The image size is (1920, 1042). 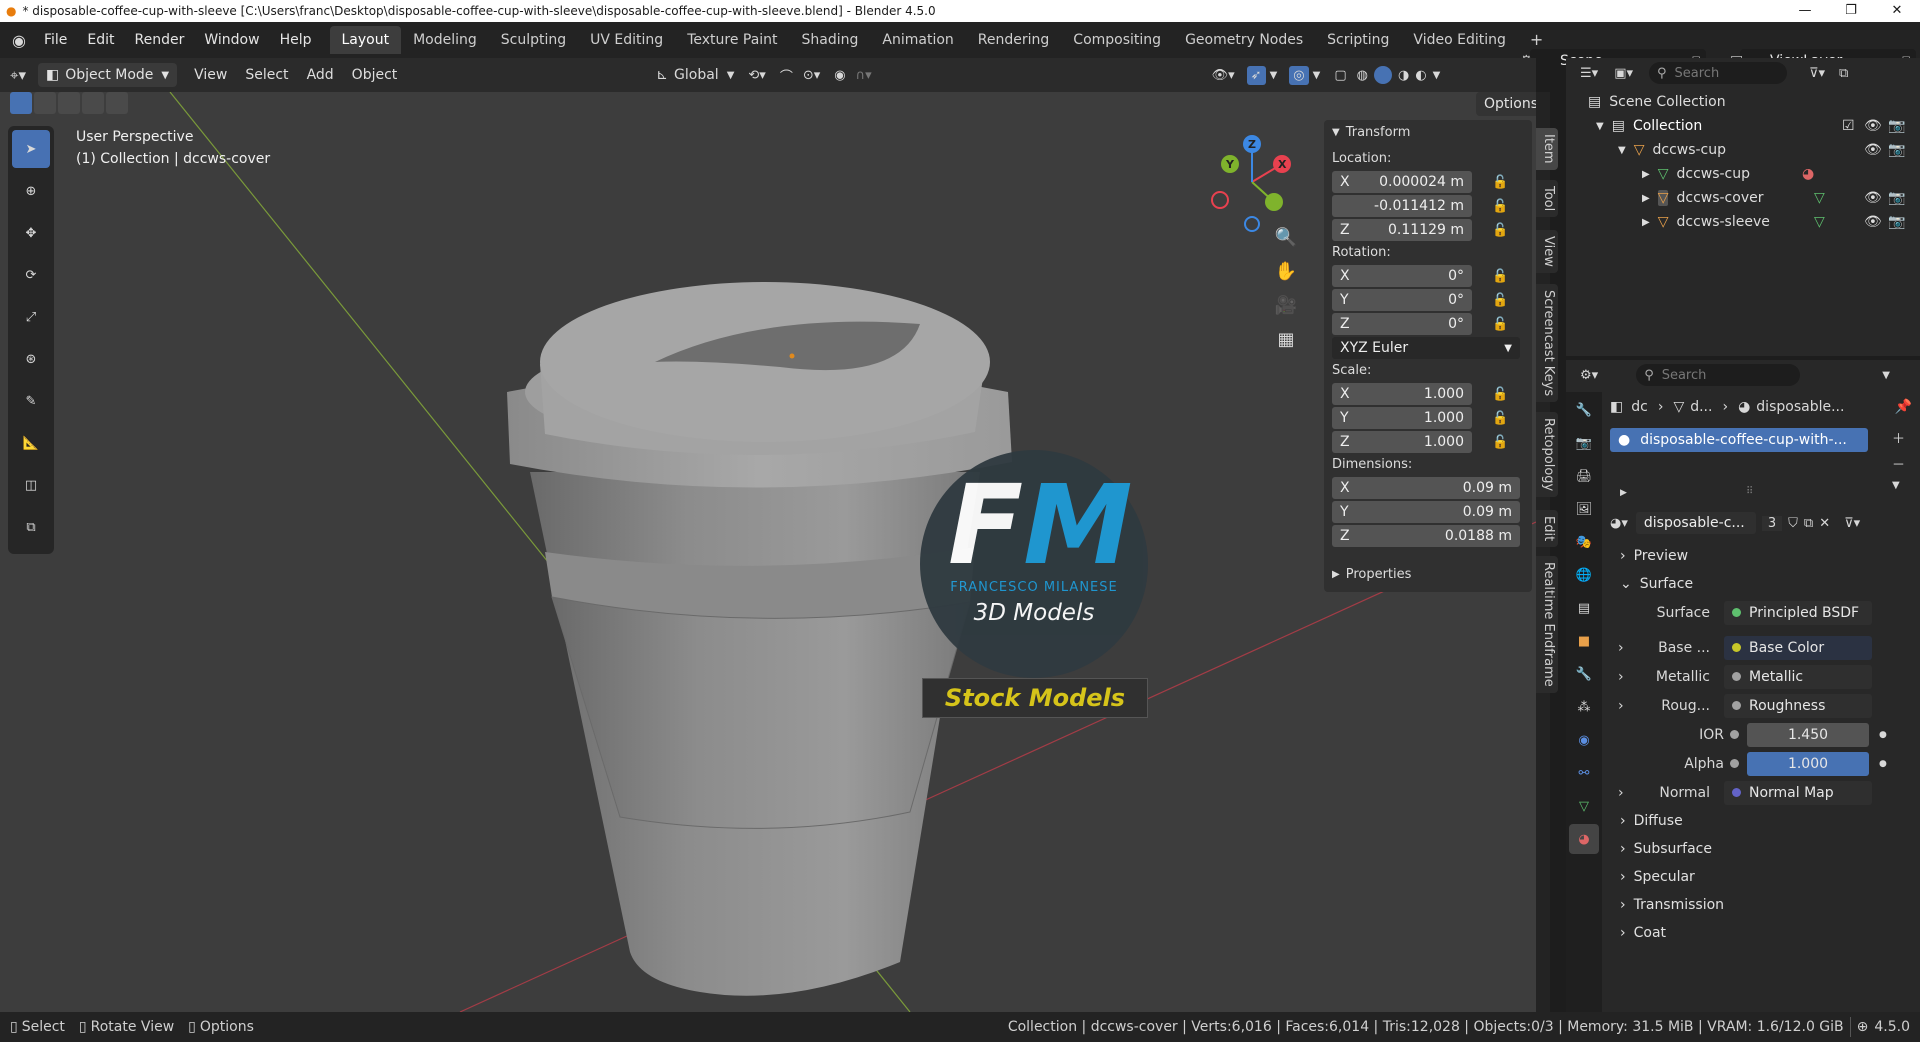 What do you see at coordinates (1743, 102) in the screenshot?
I see `outliner-row-scene-collection: ▤ Scene Collection` at bounding box center [1743, 102].